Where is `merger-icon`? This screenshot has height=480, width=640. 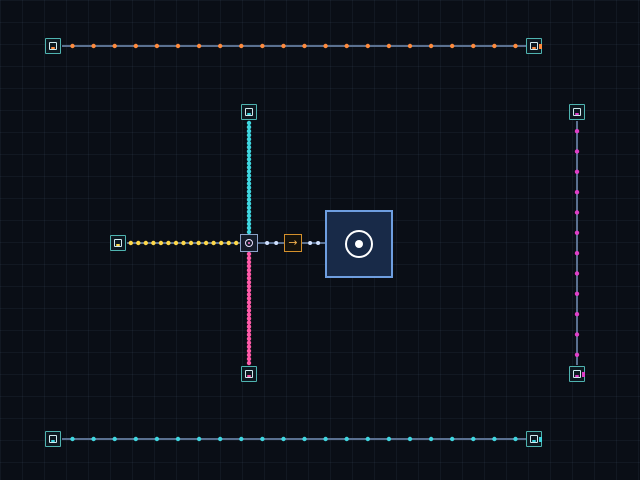 merger-icon is located at coordinates (249, 243).